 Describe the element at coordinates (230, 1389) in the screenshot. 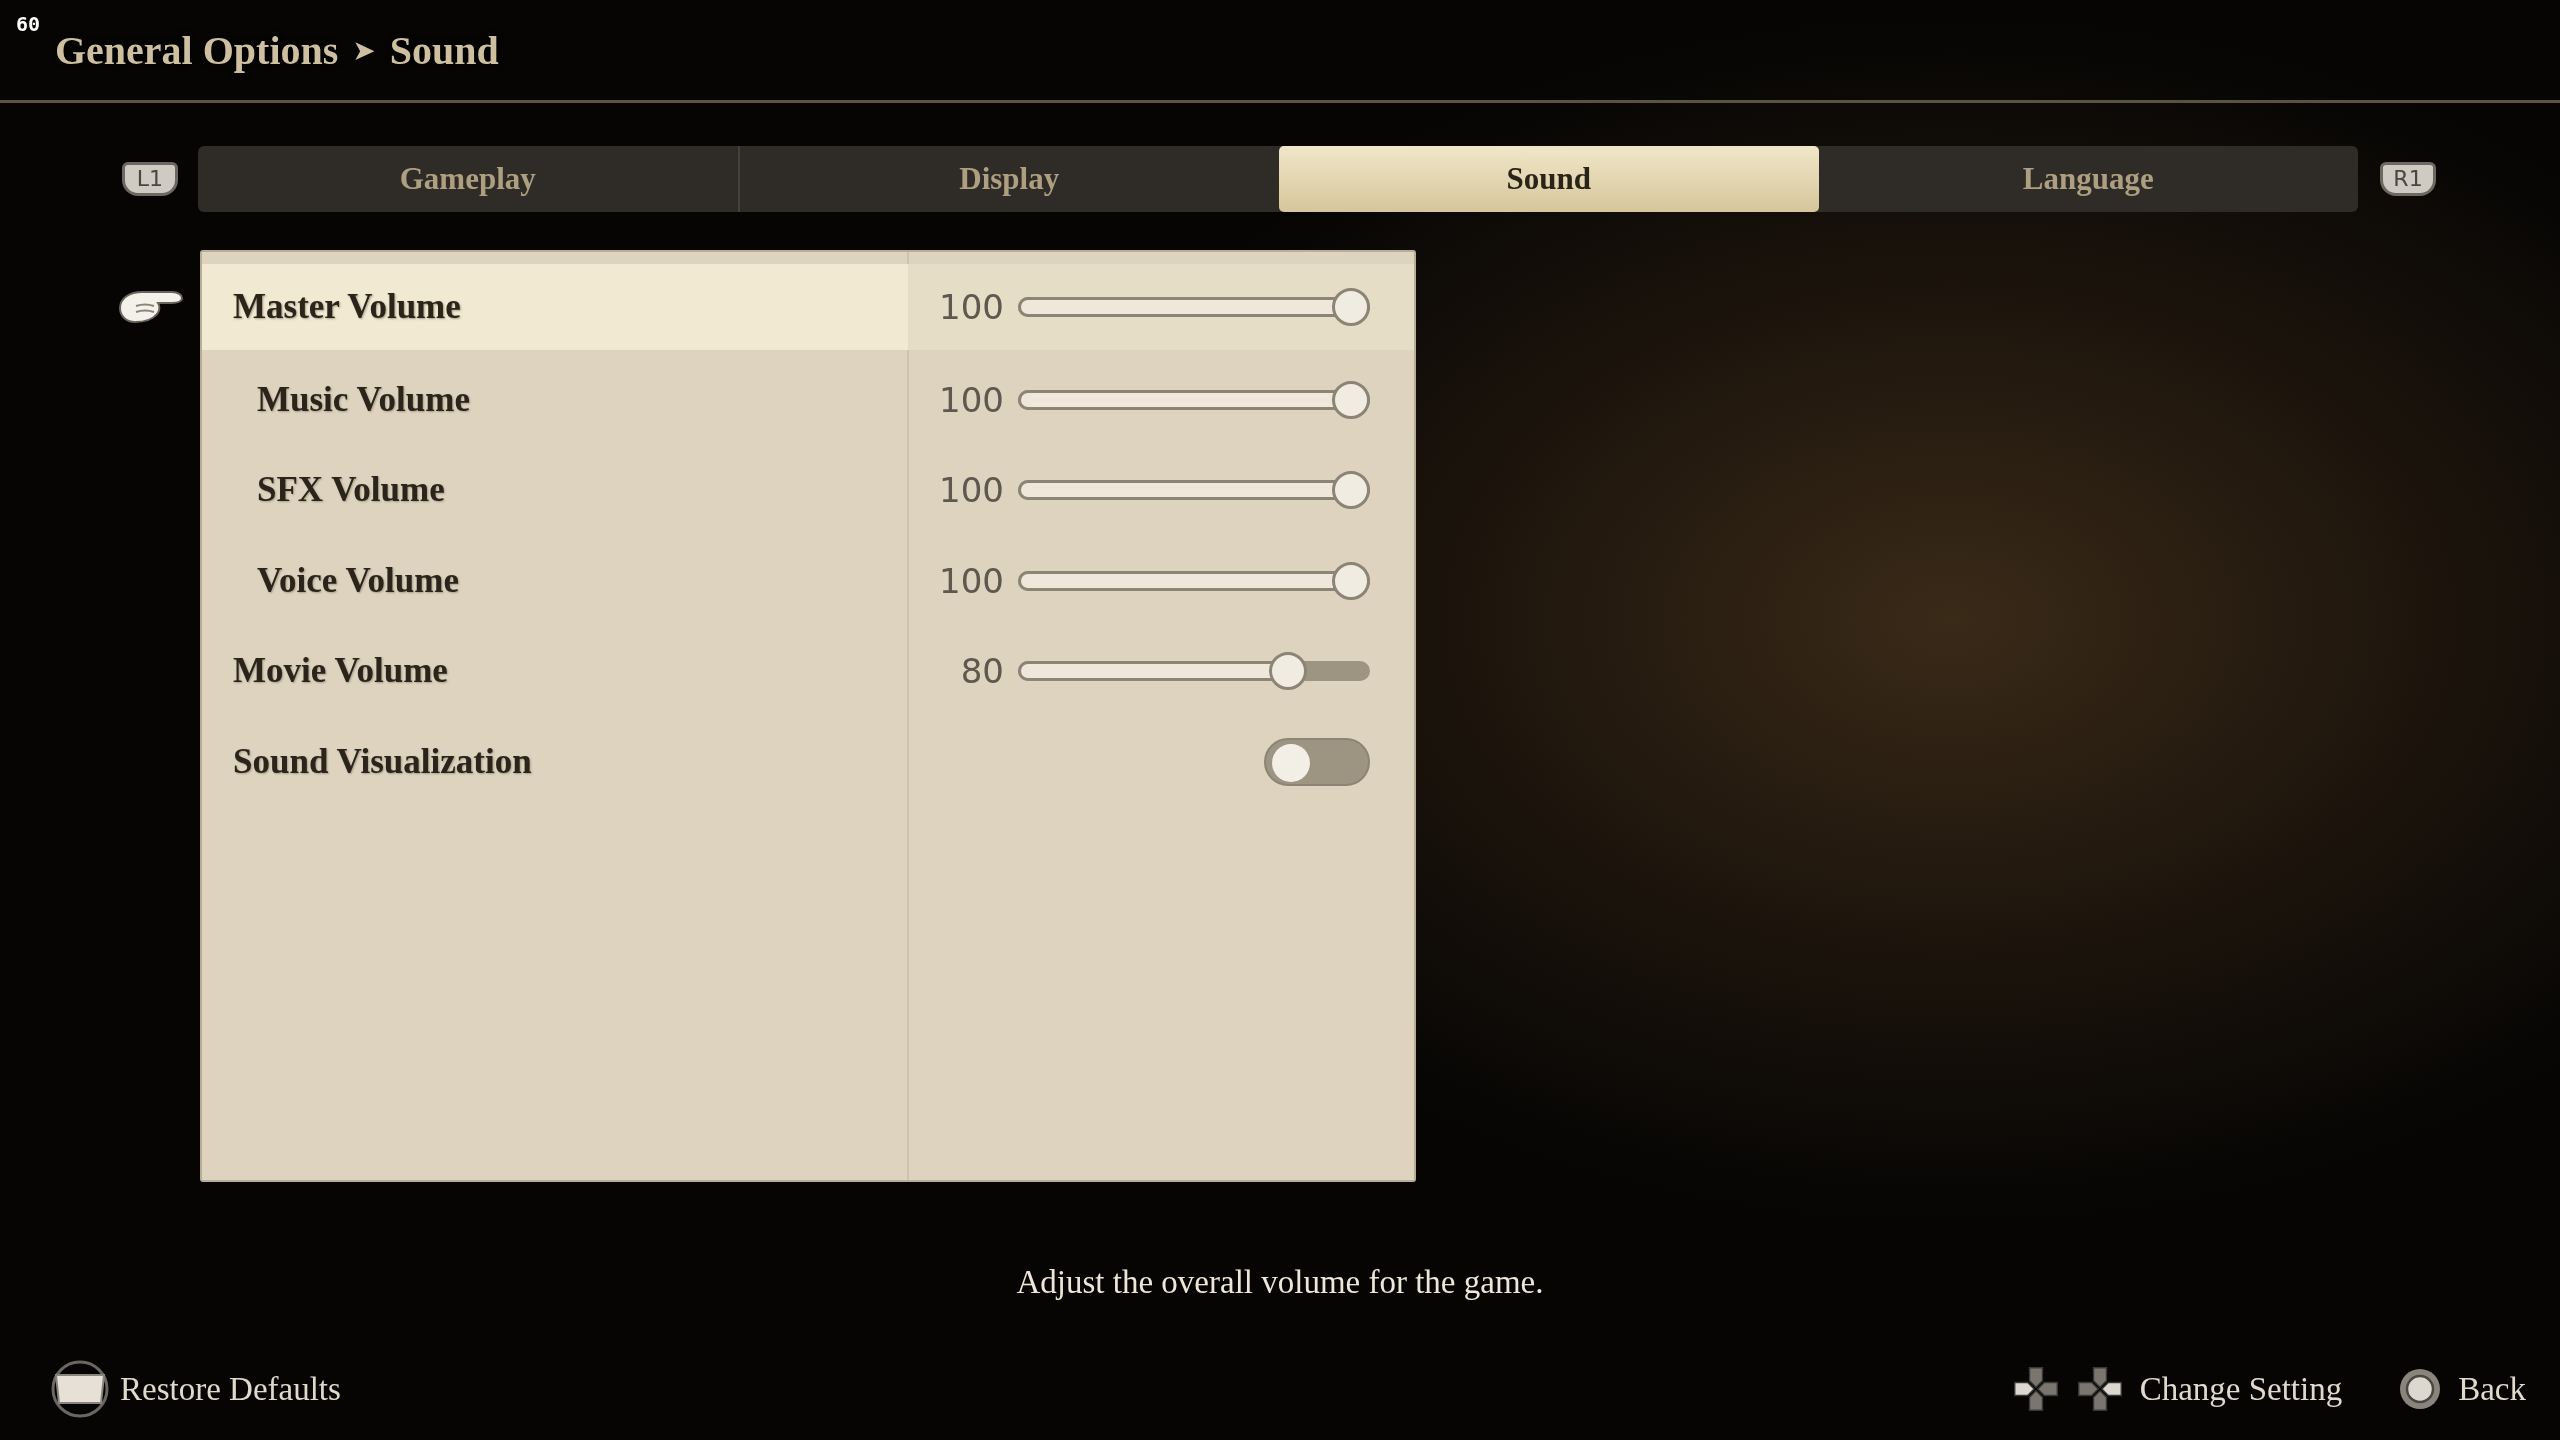

I see `restore-defaults-label: Restore Defaults` at that location.